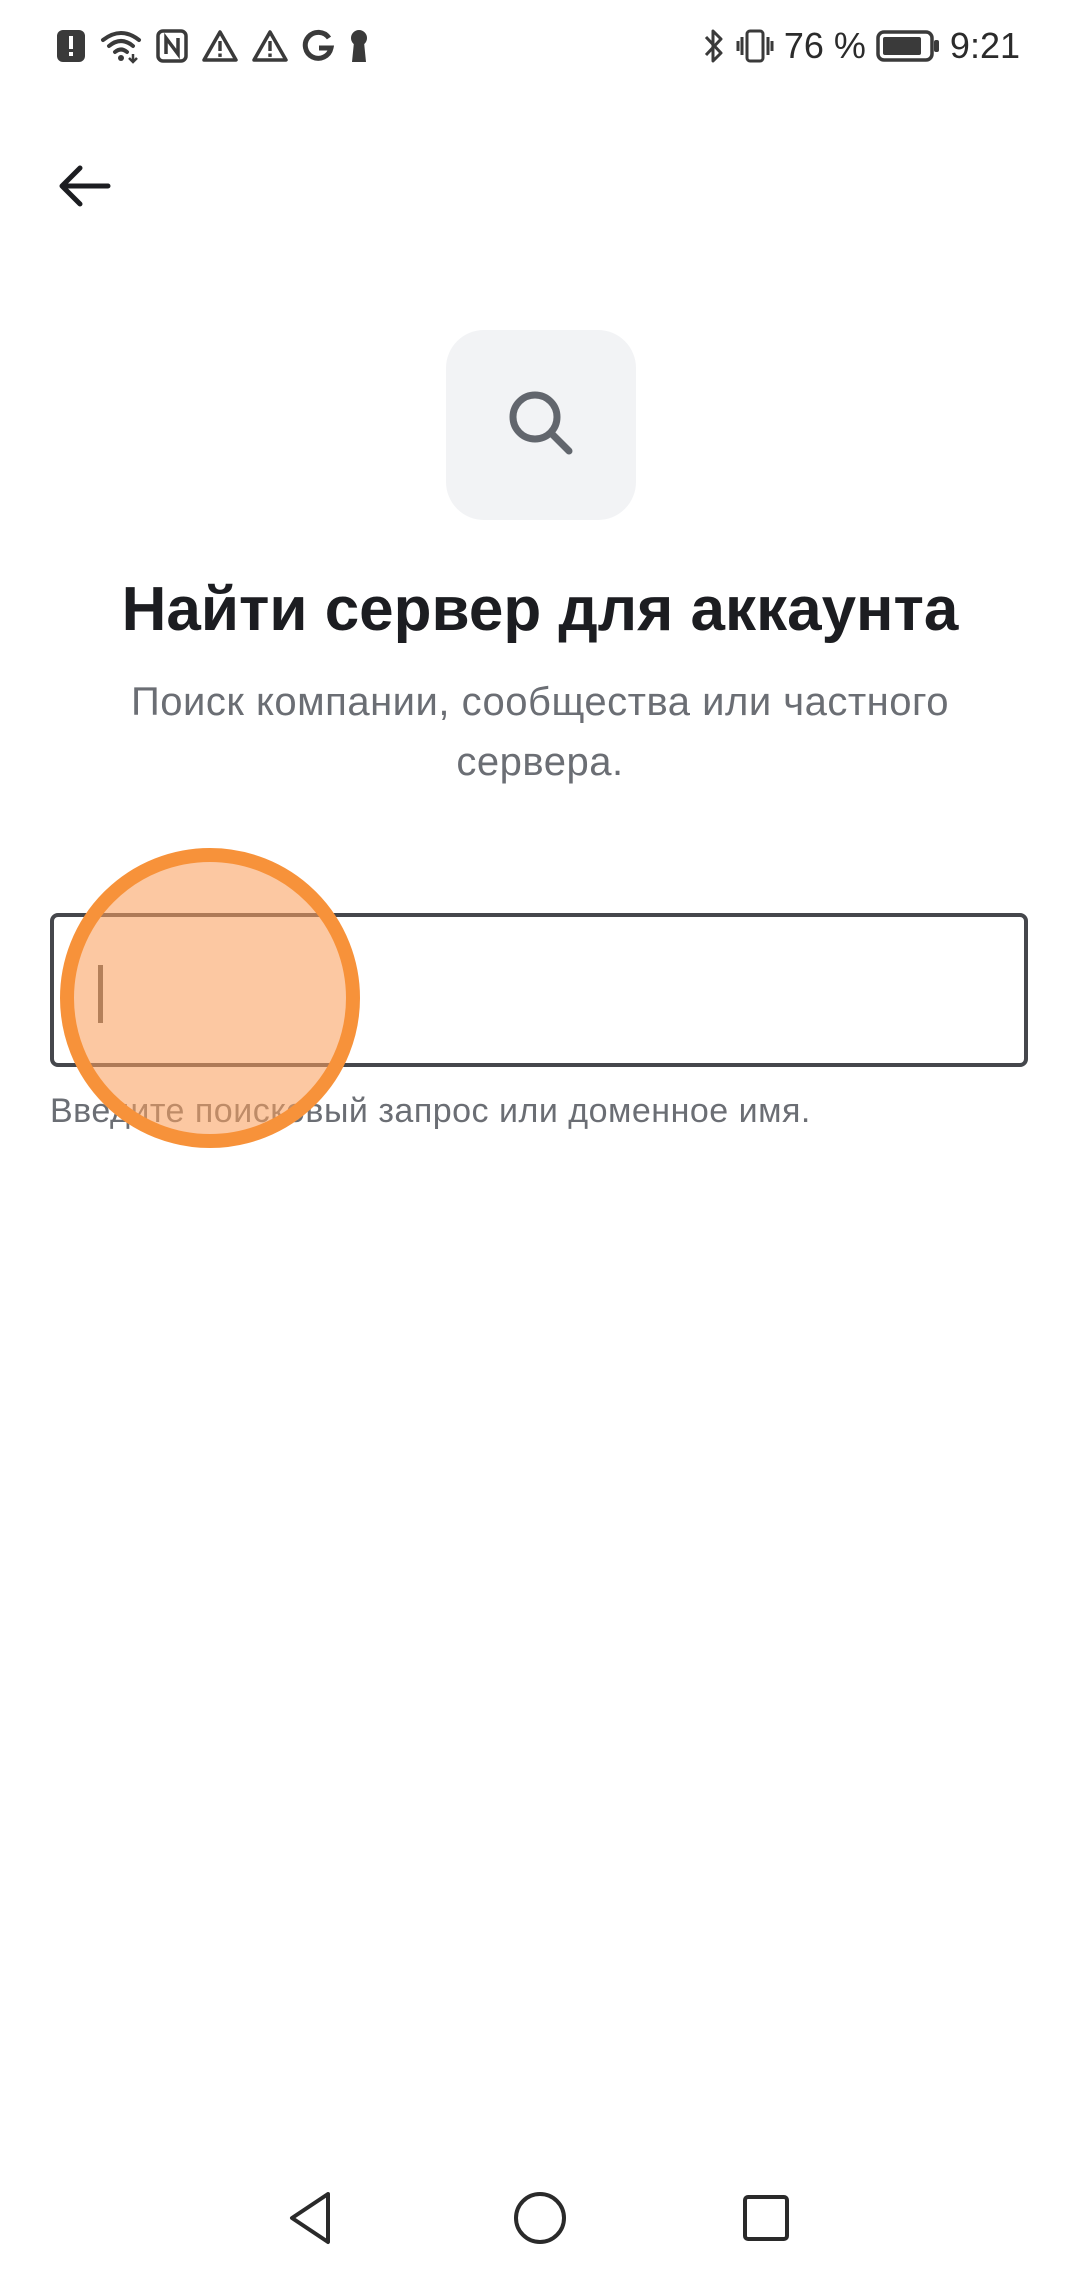  What do you see at coordinates (984, 45) in the screenshot?
I see `clock: 9:21` at bounding box center [984, 45].